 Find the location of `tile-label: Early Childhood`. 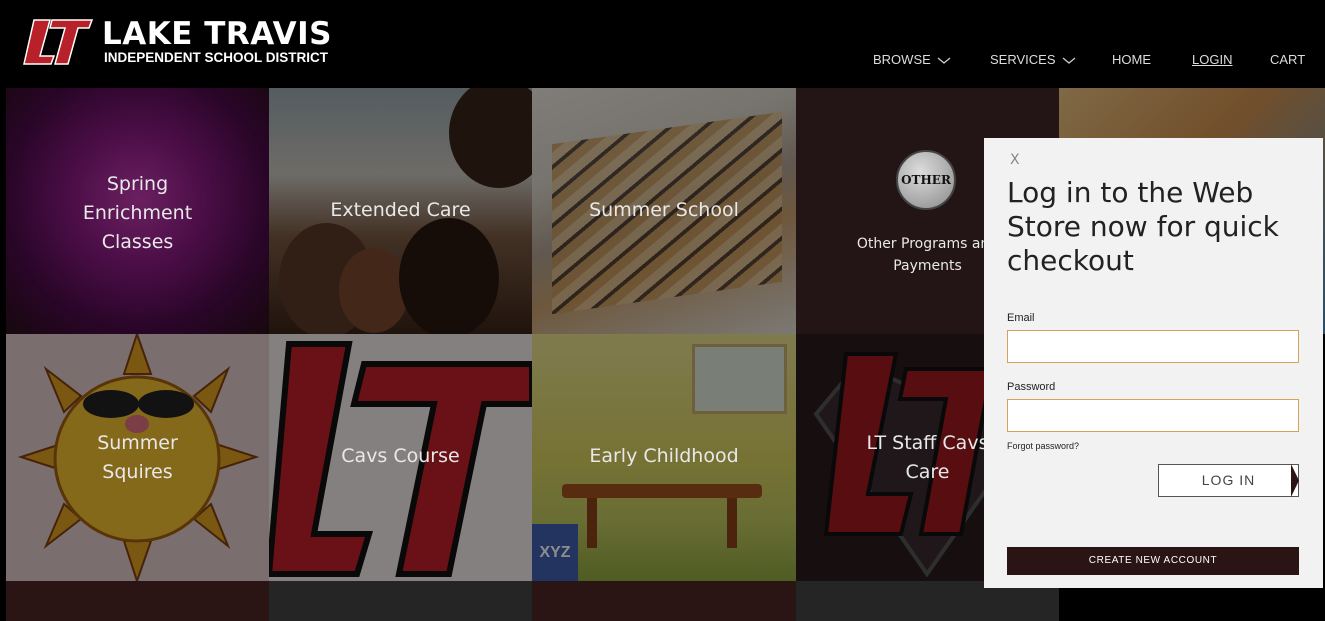

tile-label: Early Childhood is located at coordinates (664, 456).